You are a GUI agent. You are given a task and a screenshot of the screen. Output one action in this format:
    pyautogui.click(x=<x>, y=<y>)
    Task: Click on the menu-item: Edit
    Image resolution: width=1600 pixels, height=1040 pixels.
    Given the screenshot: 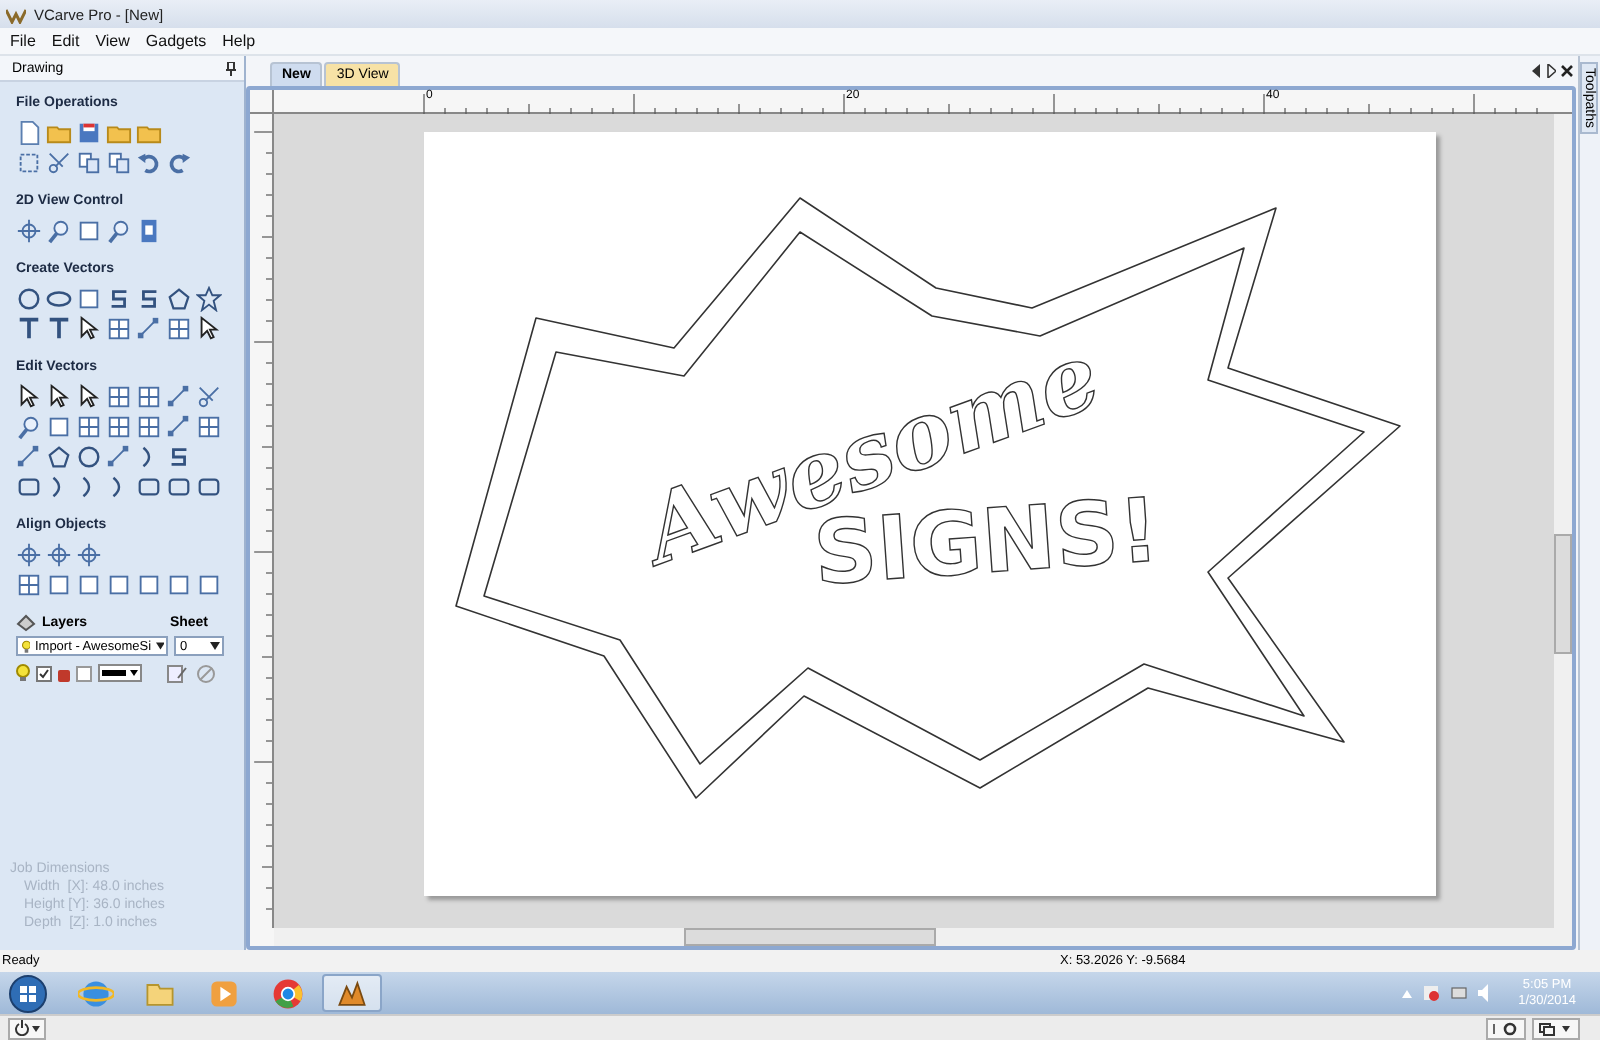 What is the action you would take?
    pyautogui.click(x=65, y=41)
    